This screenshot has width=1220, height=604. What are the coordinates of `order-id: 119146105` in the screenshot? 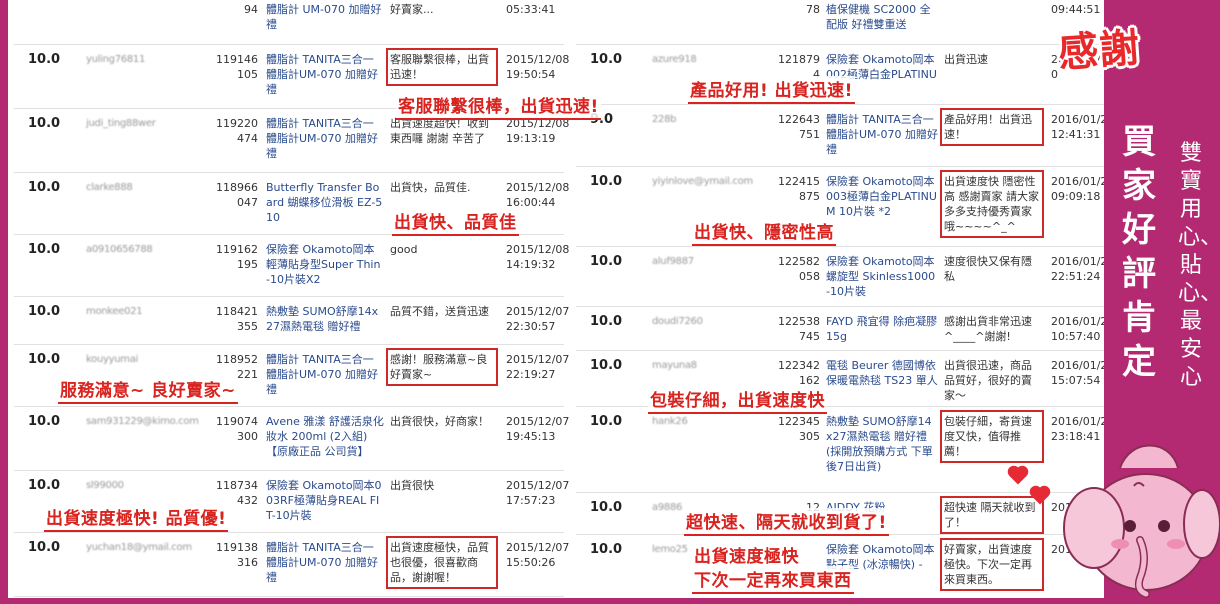 It's located at (237, 67).